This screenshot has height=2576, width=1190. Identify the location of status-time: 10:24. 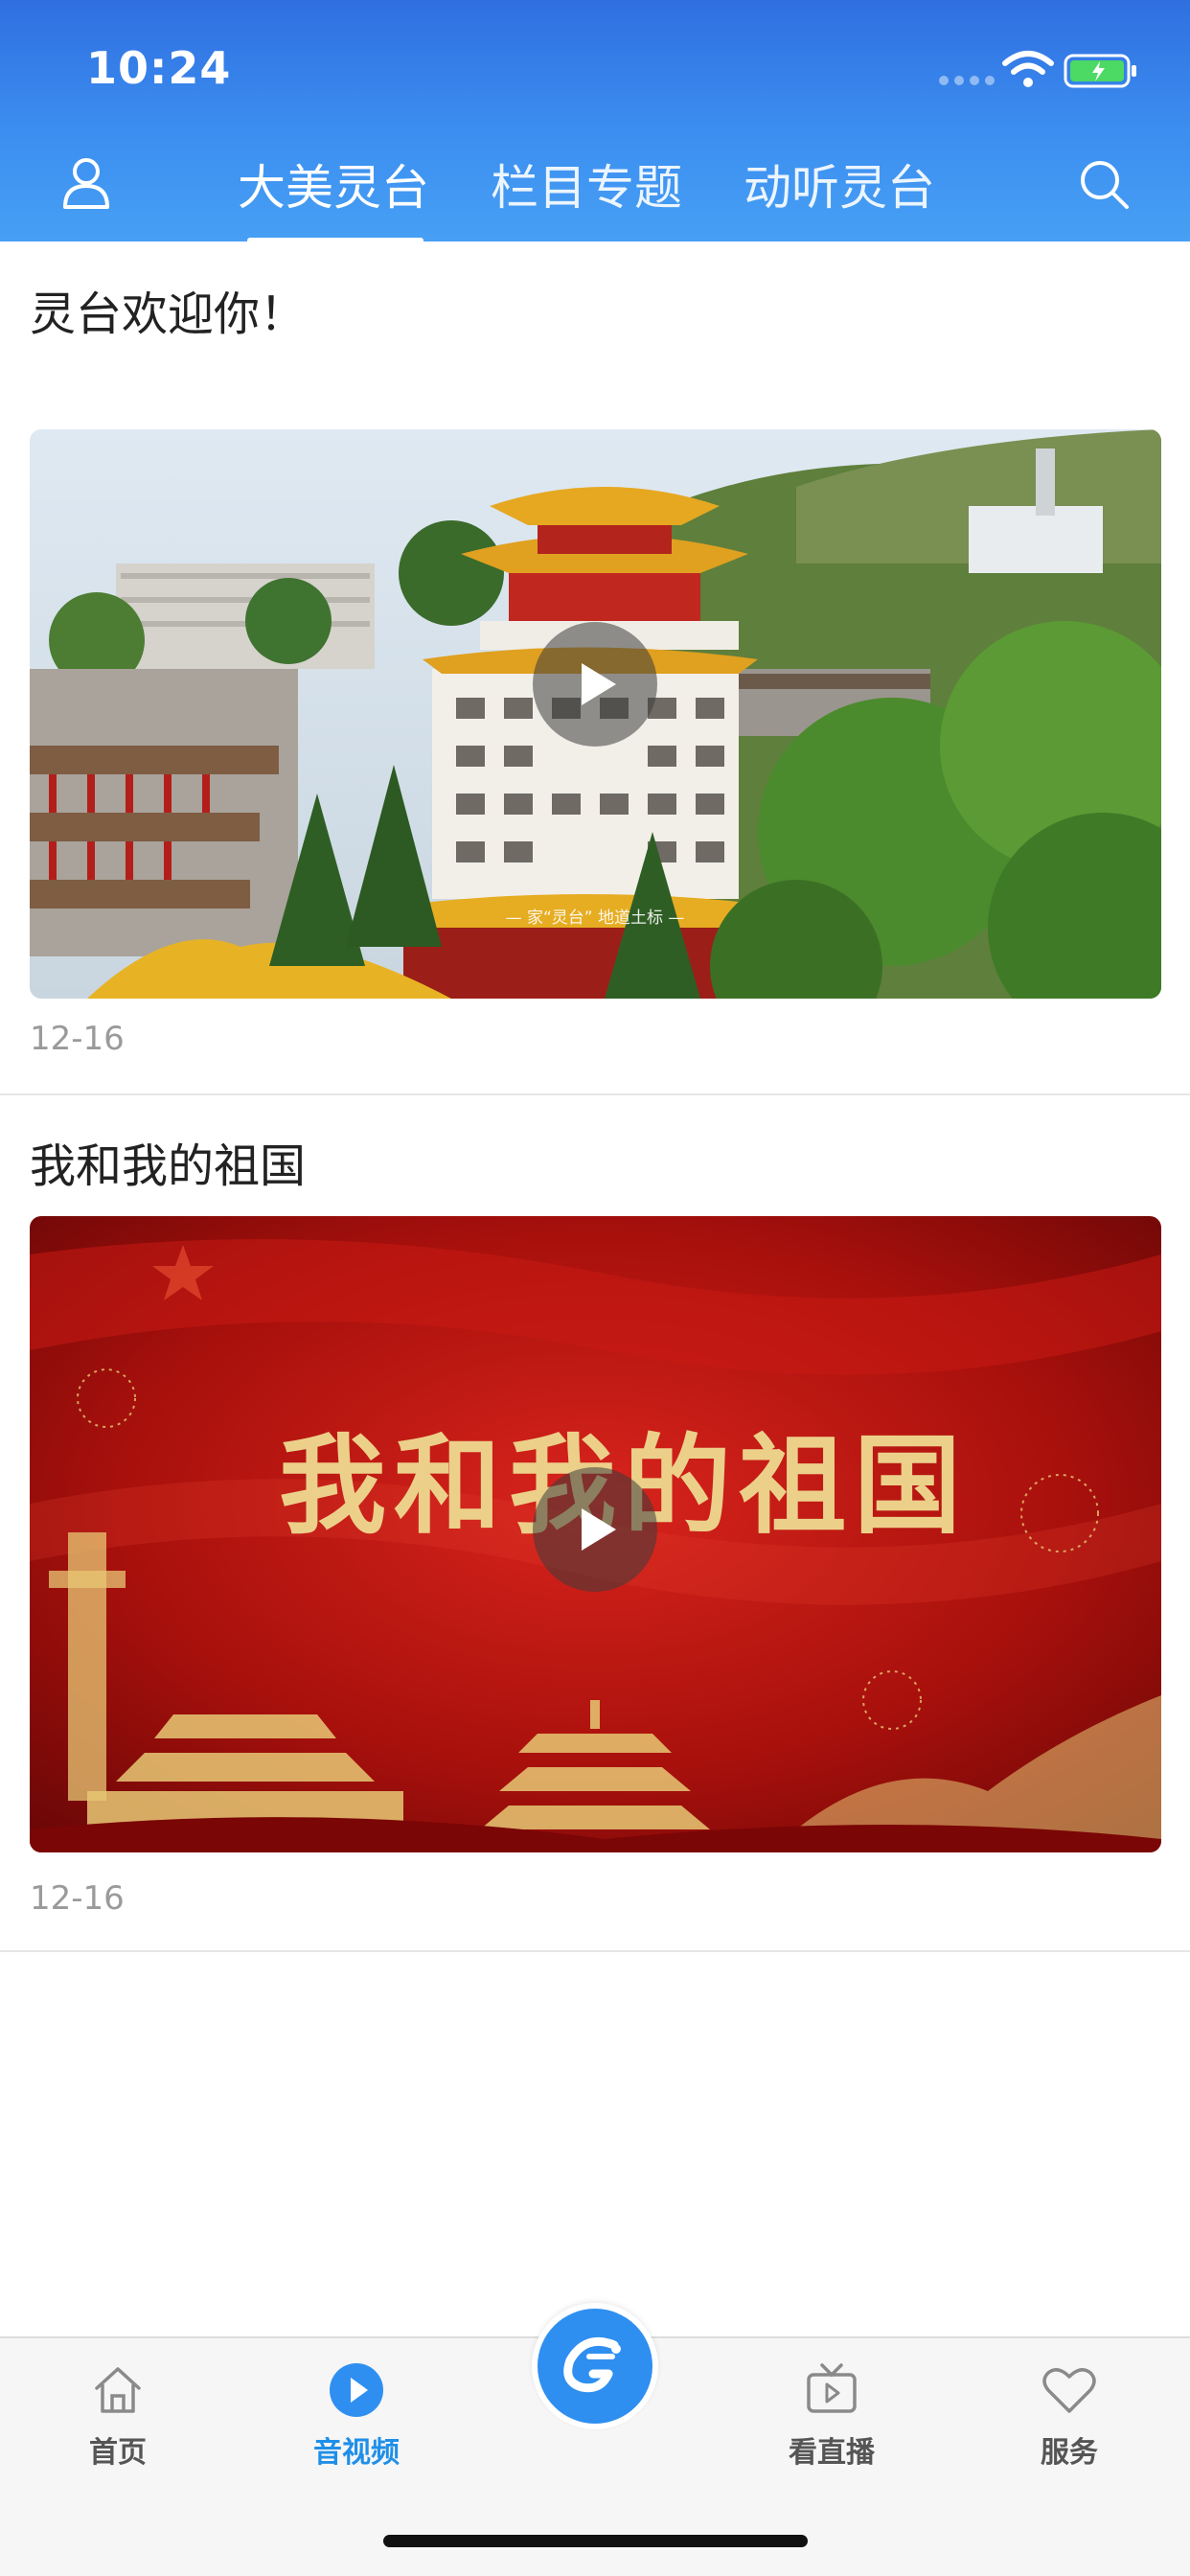
(159, 68).